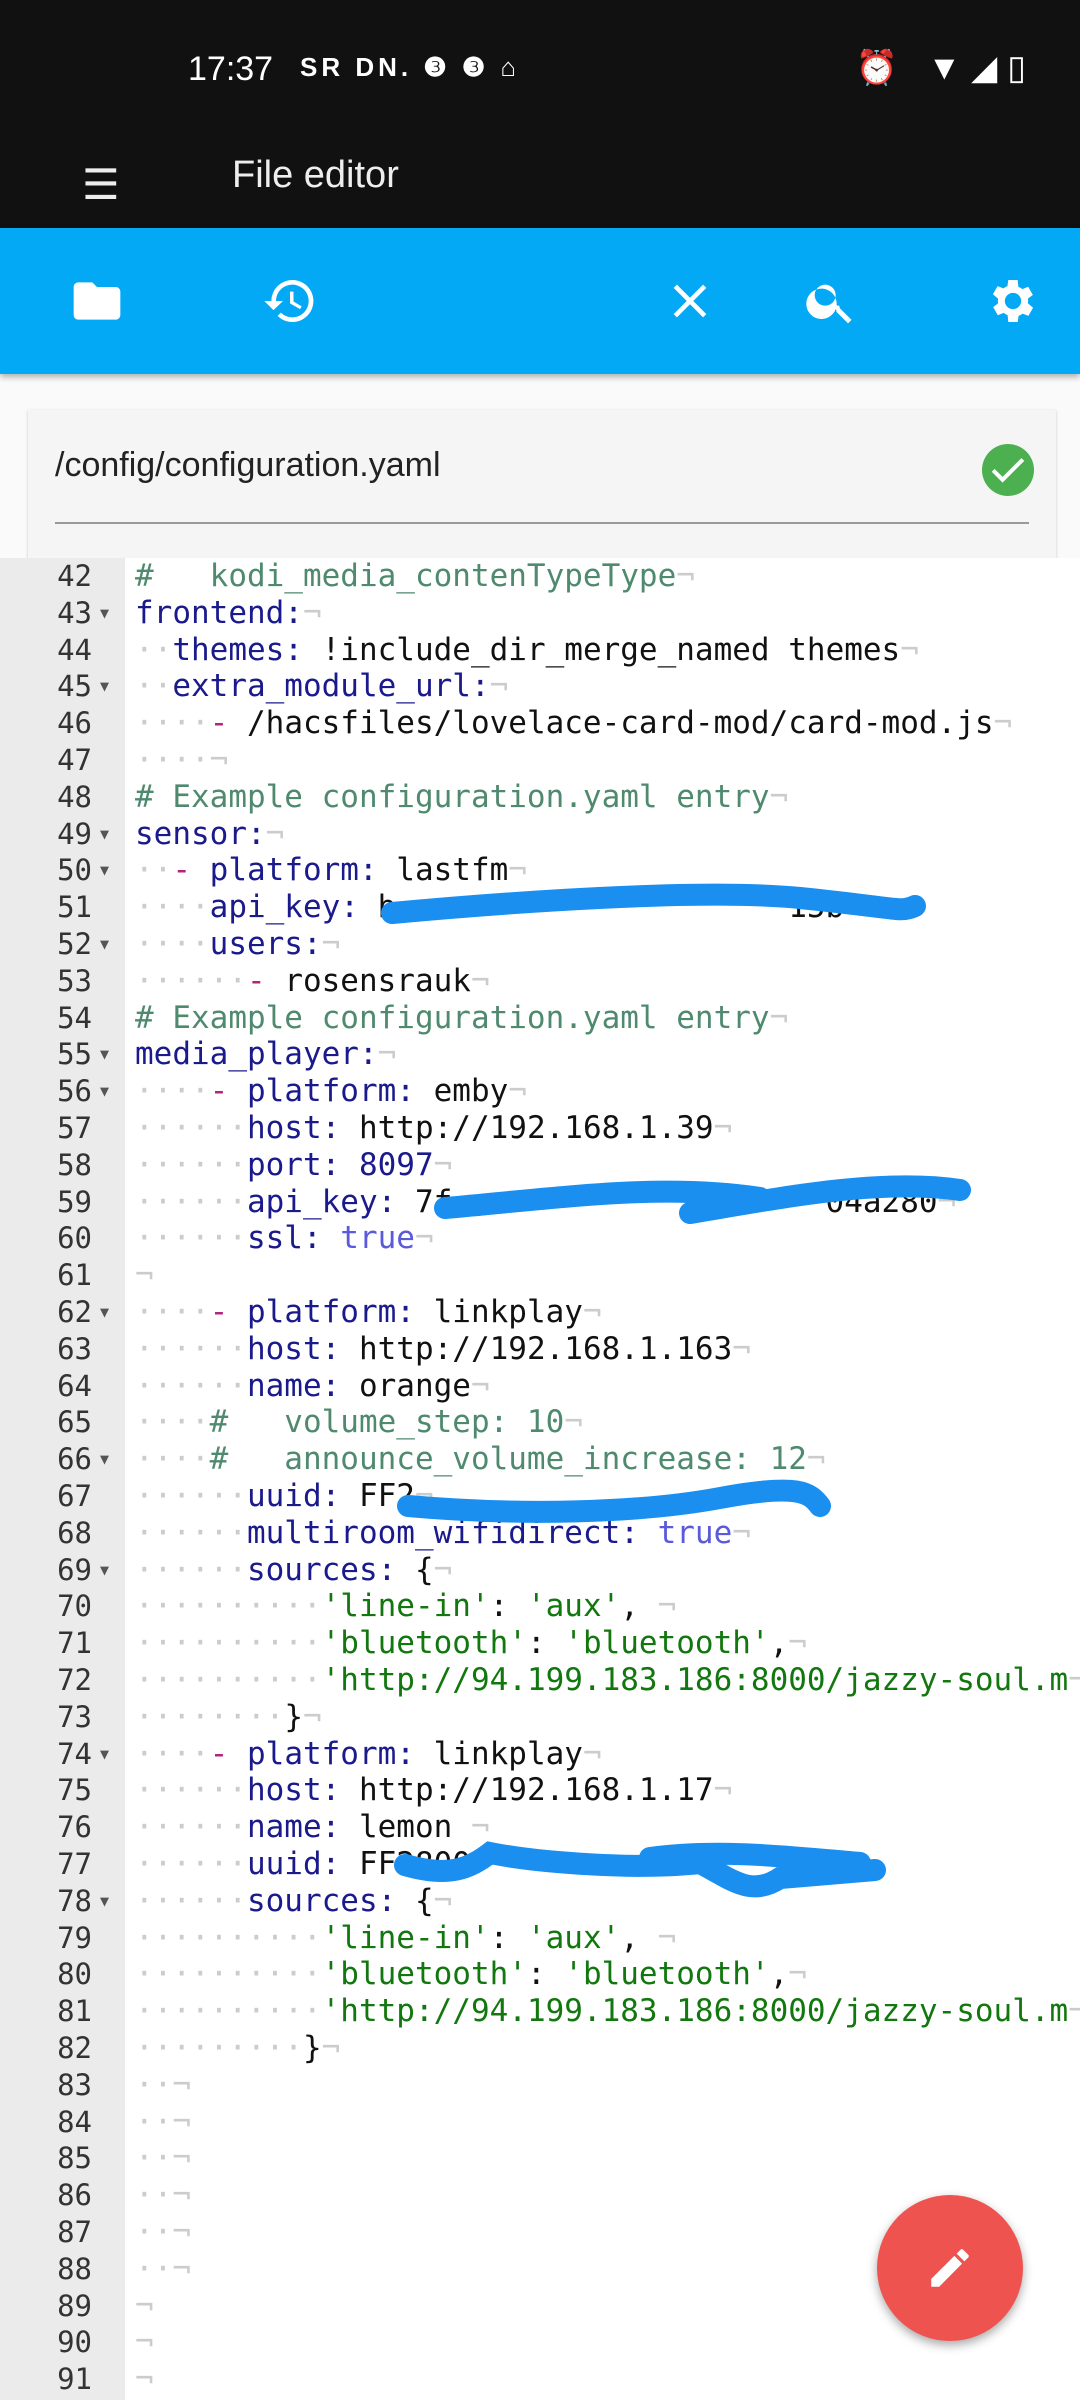 The image size is (1080, 2400). What do you see at coordinates (540, 944) in the screenshot?
I see `code-line: 52 ▼ ····users:¬` at bounding box center [540, 944].